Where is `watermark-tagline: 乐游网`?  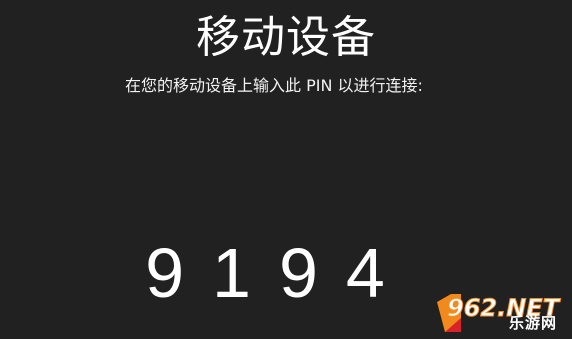
watermark-tagline: 乐游网 is located at coordinates (533, 323).